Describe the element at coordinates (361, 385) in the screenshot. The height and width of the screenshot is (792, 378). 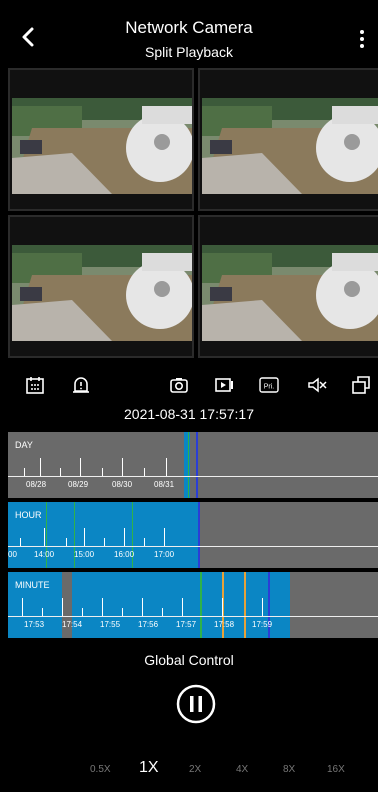
I see `rotate-icon` at that location.